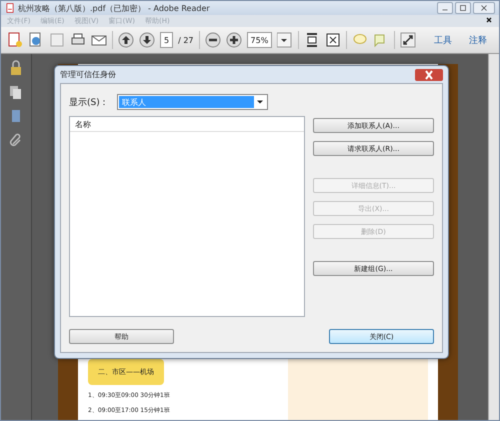 This screenshot has width=500, height=421. Describe the element at coordinates (167, 40) in the screenshot. I see `page-number-field: 5` at that location.